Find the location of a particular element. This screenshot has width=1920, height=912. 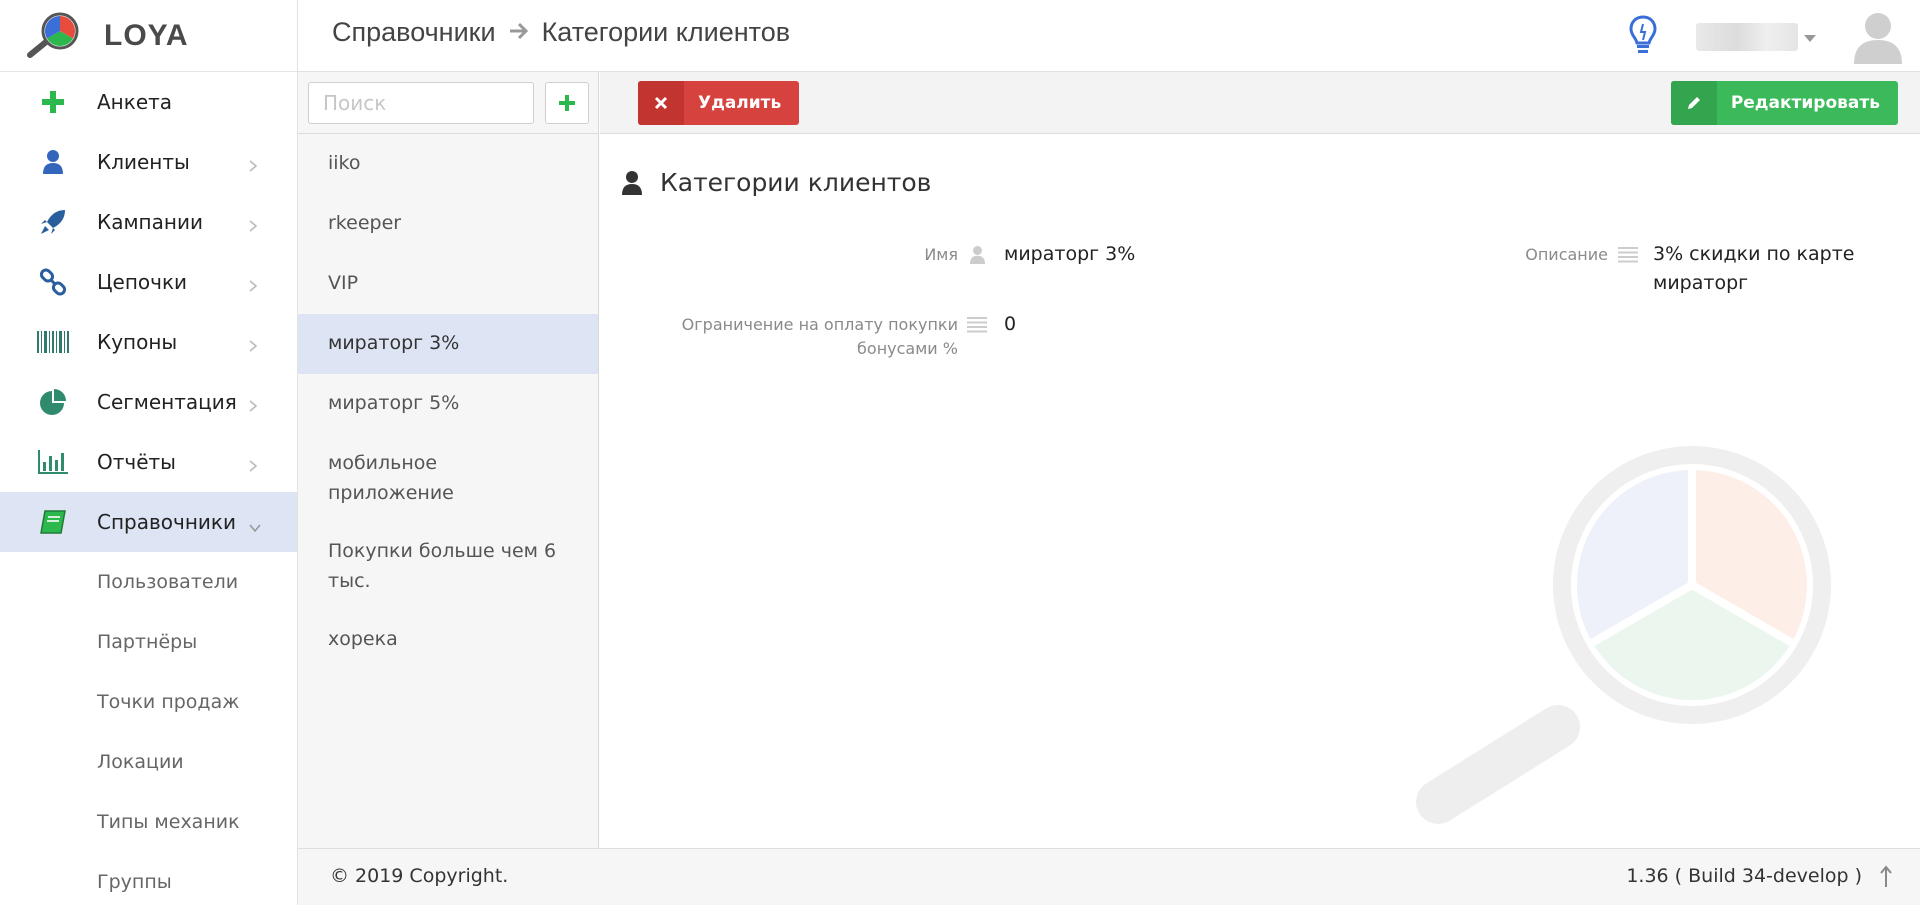

app-name: LOYA is located at coordinates (146, 35).